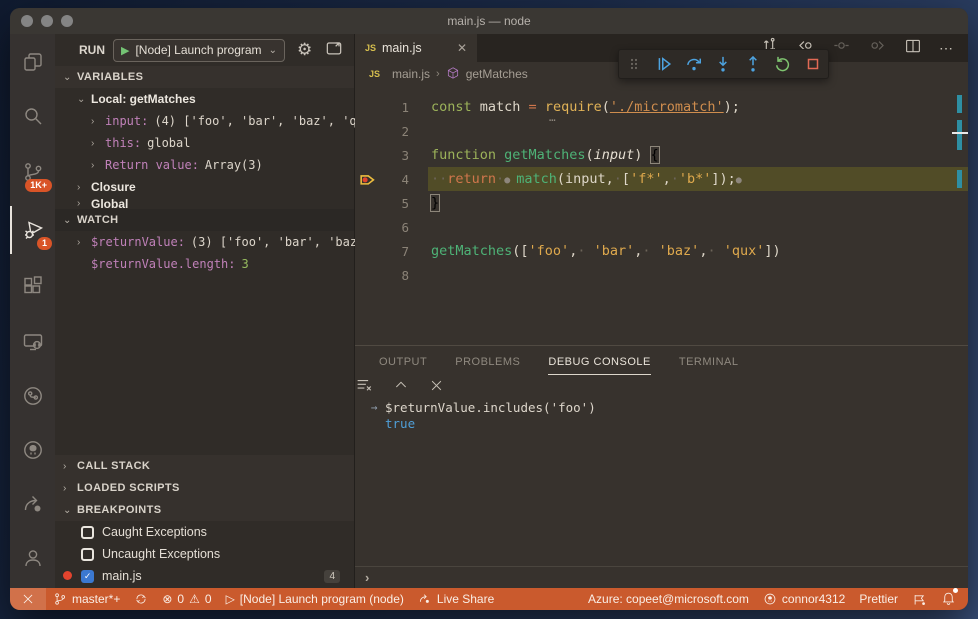 This screenshot has height=619, width=978. I want to click on scope-row-local: ⌄ Local: getMatches, so click(204, 99).